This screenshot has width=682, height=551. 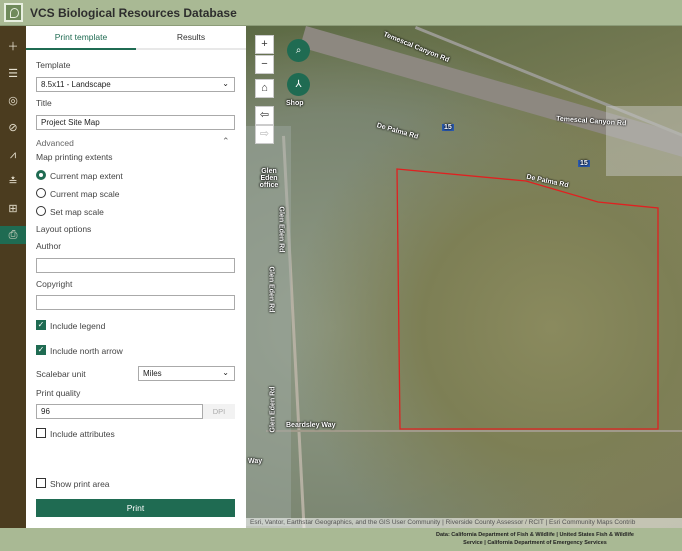 What do you see at coordinates (186, 373) in the screenshot?
I see `scalebar-select: Miles ⌄` at bounding box center [186, 373].